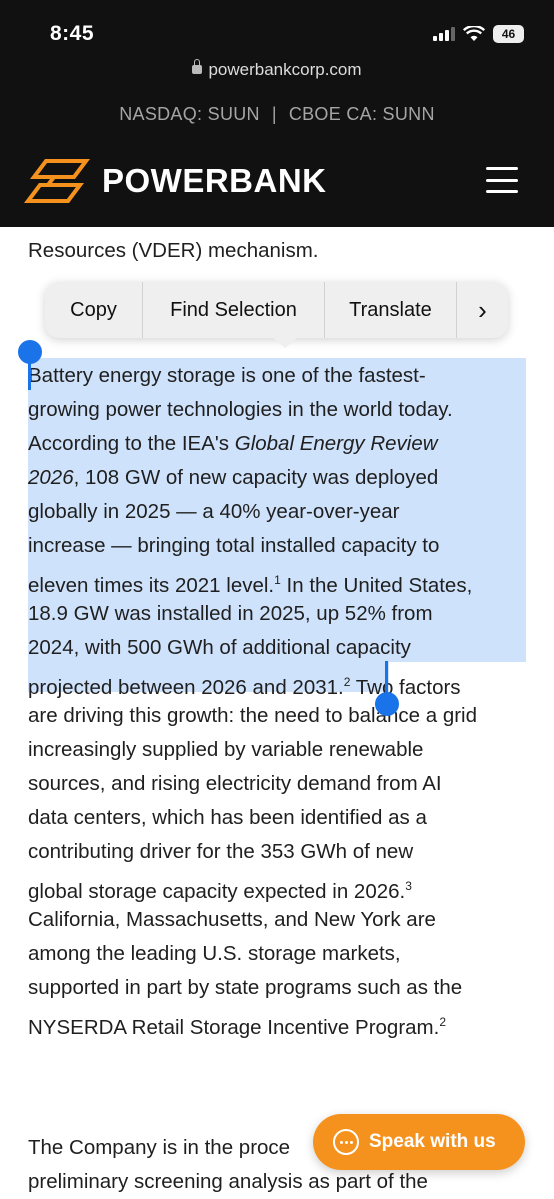 This screenshot has height=1199, width=554. What do you see at coordinates (256, 477) in the screenshot?
I see `text-run: , 108 GW of new capacity was deployed` at bounding box center [256, 477].